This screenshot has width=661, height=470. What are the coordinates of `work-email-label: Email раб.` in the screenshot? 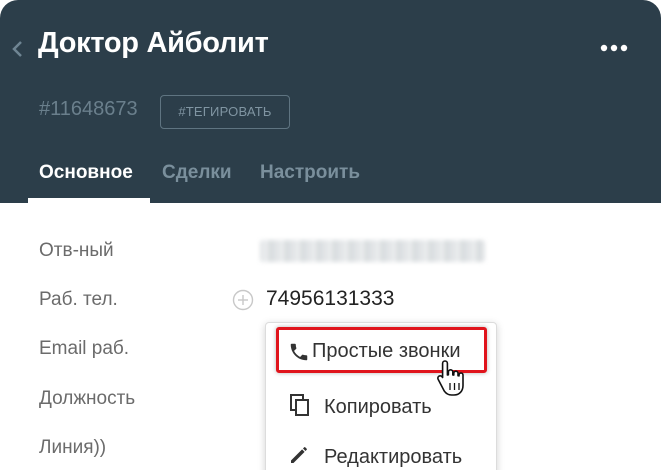 It's located at (84, 348).